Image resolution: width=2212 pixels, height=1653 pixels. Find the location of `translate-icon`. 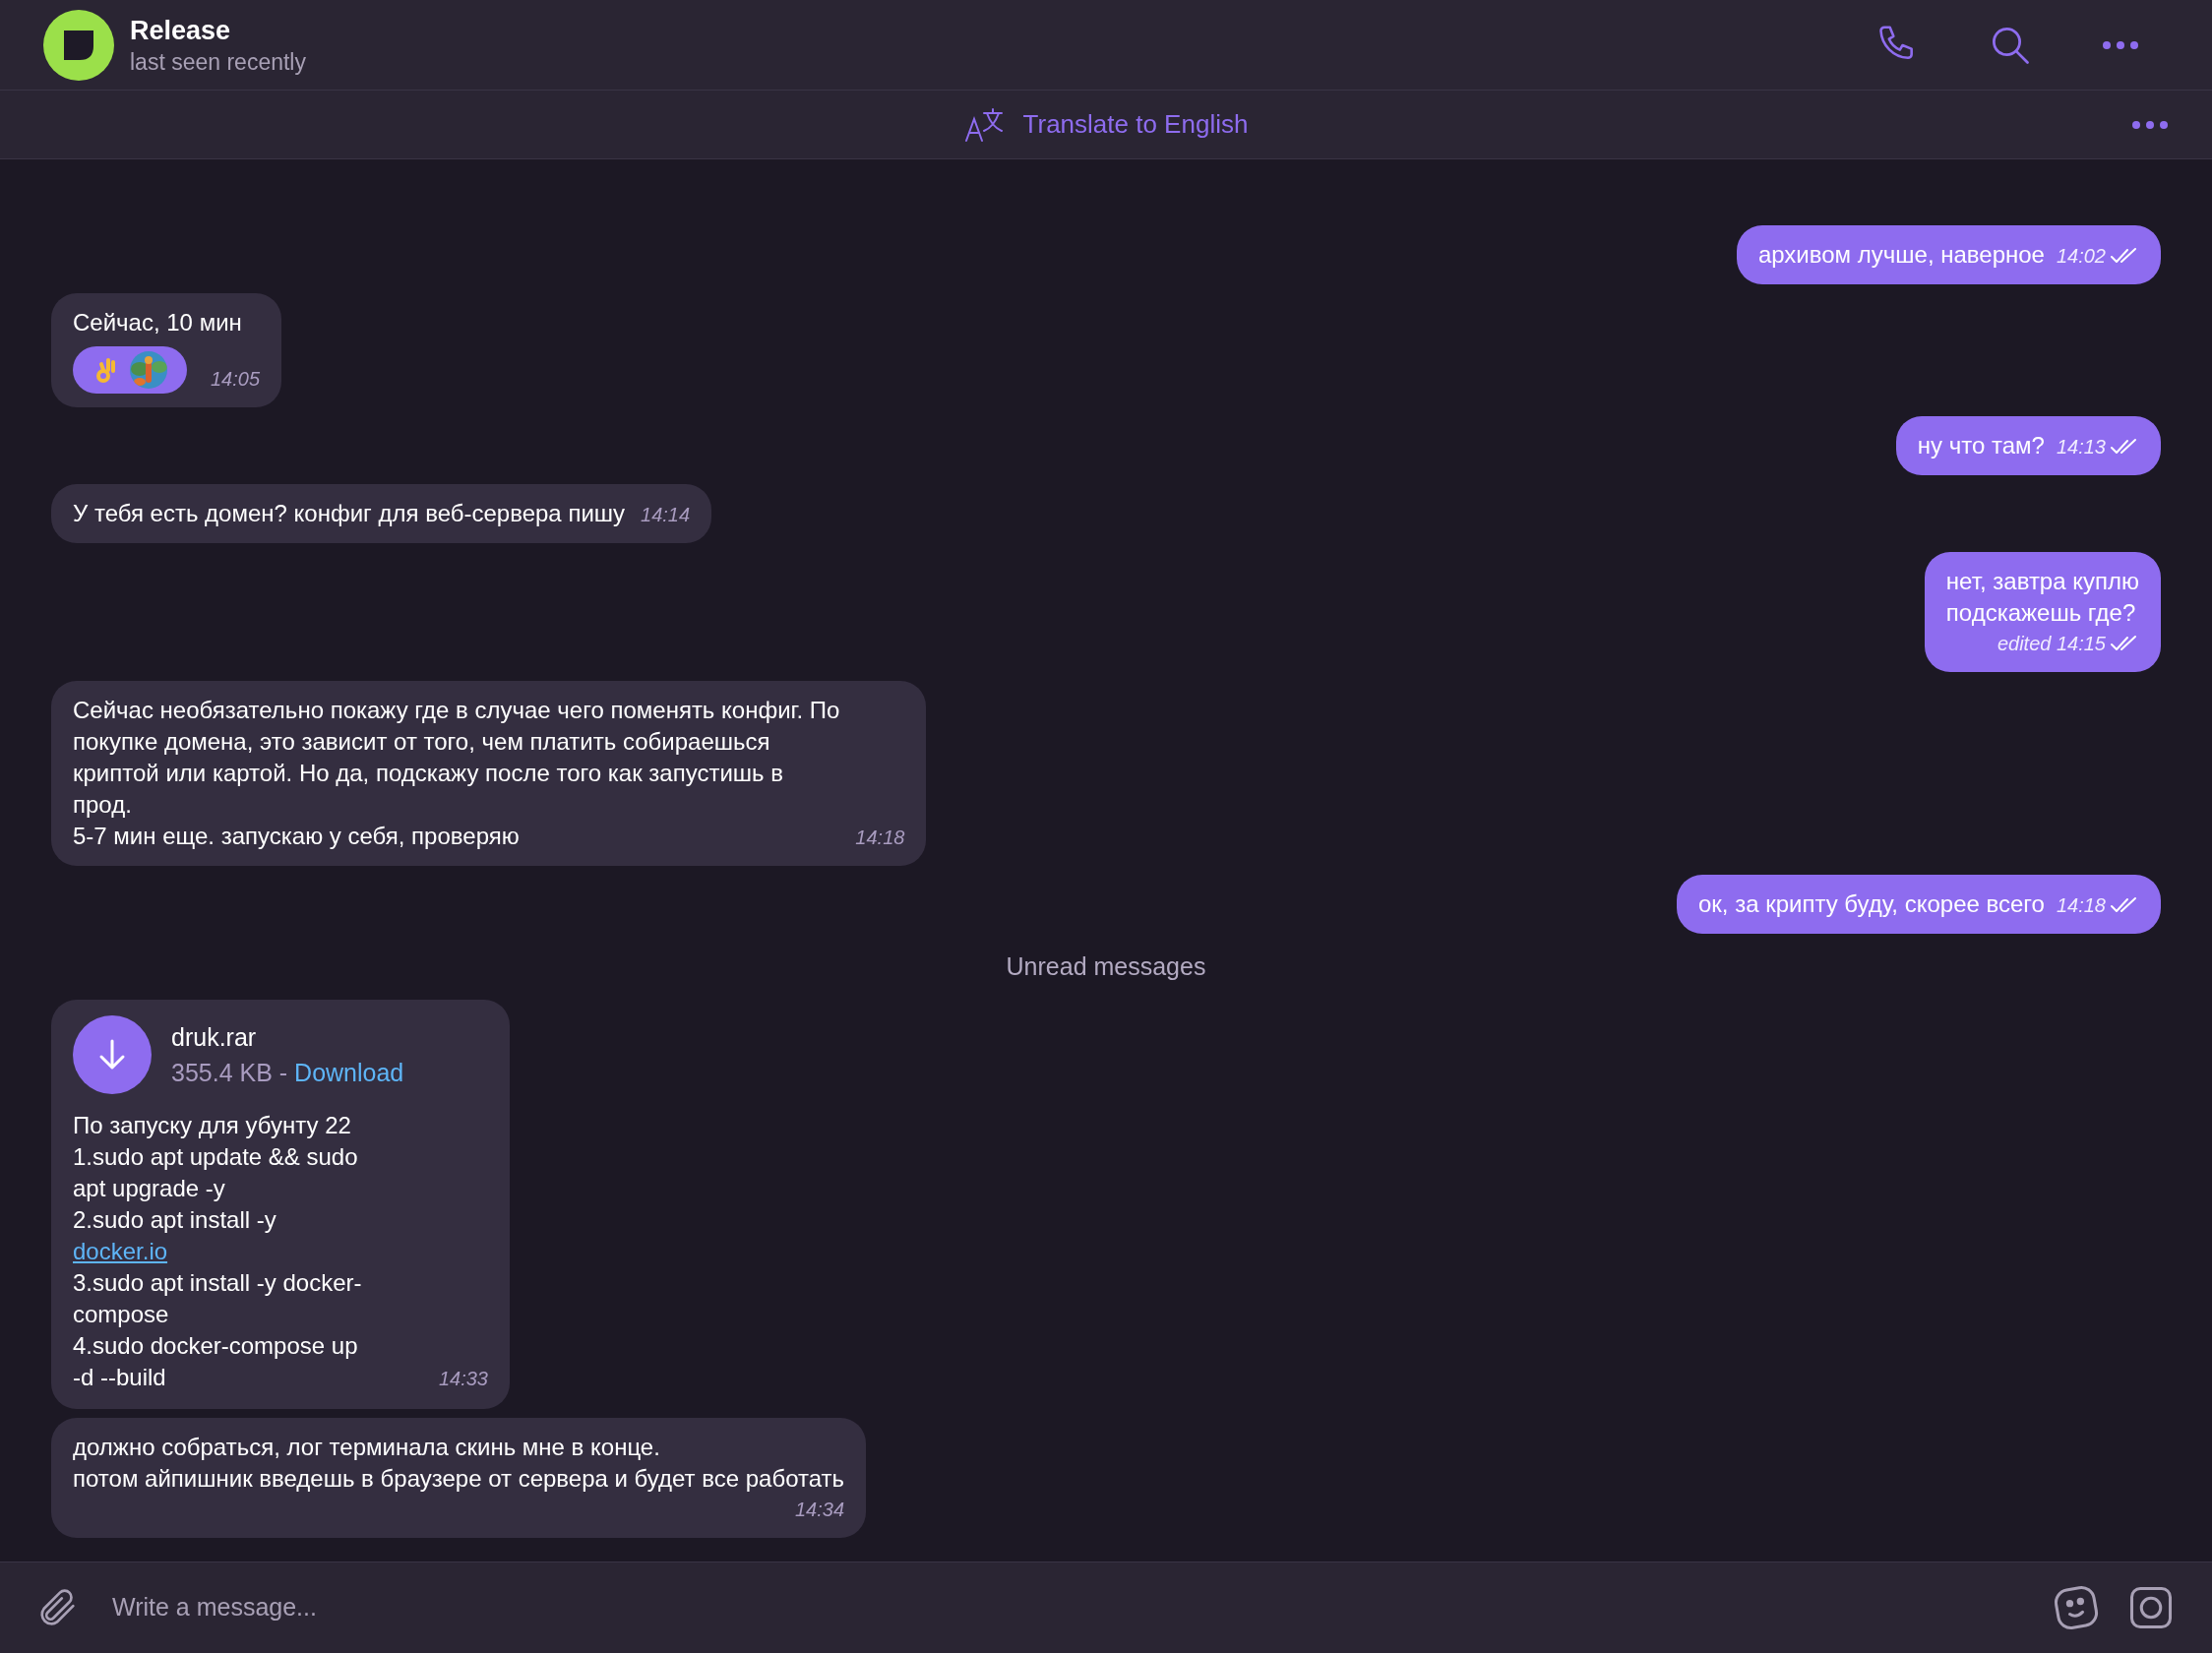

translate-icon is located at coordinates (983, 124).